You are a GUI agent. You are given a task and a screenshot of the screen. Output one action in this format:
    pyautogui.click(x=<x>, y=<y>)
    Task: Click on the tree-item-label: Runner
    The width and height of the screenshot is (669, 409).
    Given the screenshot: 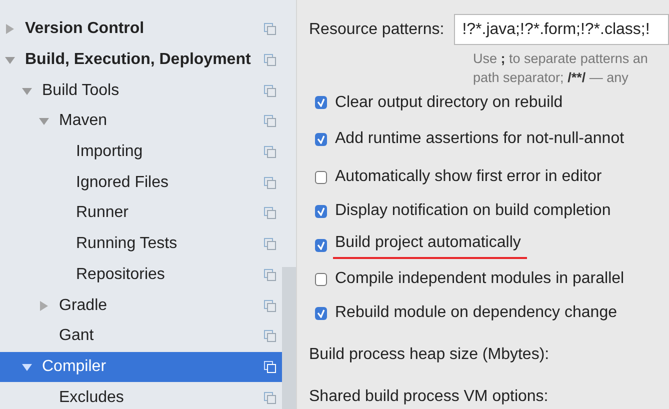 What is the action you would take?
    pyautogui.click(x=102, y=213)
    